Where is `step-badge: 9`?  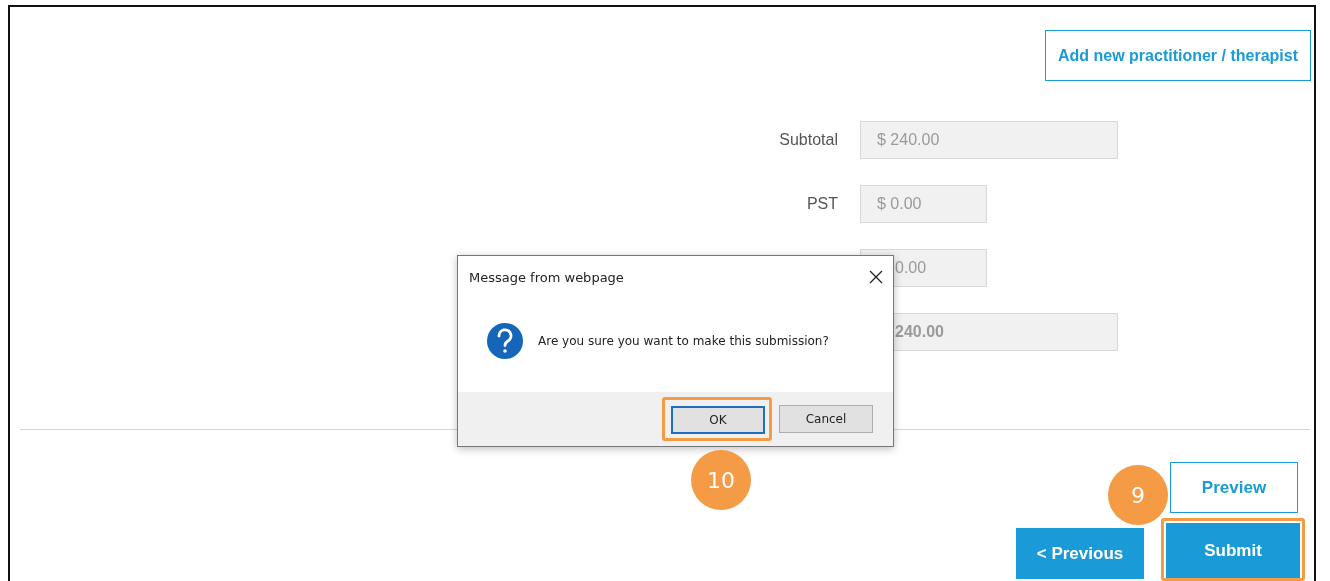 step-badge: 9 is located at coordinates (1138, 495).